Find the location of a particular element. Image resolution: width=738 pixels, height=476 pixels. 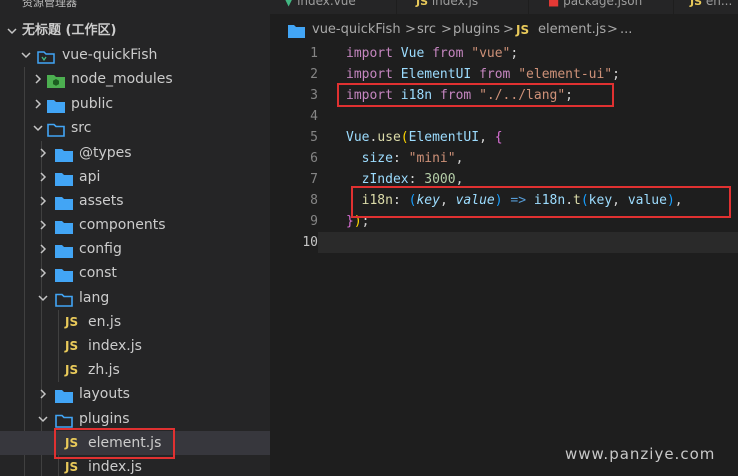

tree-item-components: components is located at coordinates (135, 225).